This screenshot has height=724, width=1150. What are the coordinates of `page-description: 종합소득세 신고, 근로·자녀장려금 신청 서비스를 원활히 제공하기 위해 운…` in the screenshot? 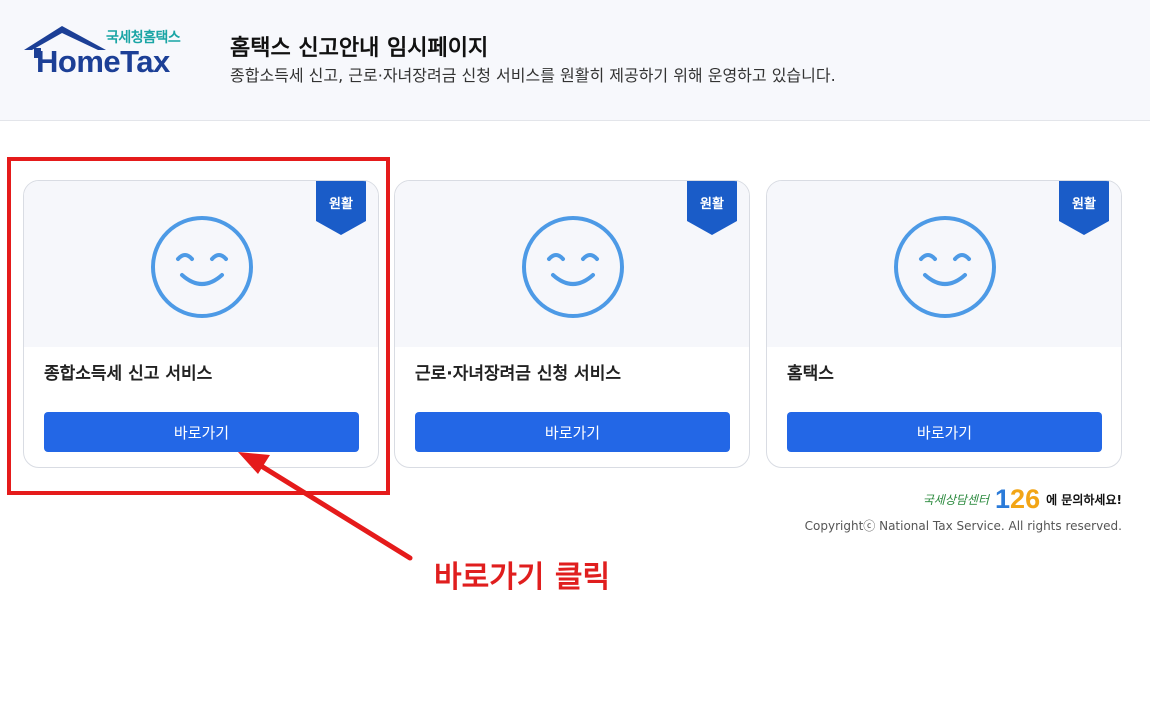 It's located at (533, 75).